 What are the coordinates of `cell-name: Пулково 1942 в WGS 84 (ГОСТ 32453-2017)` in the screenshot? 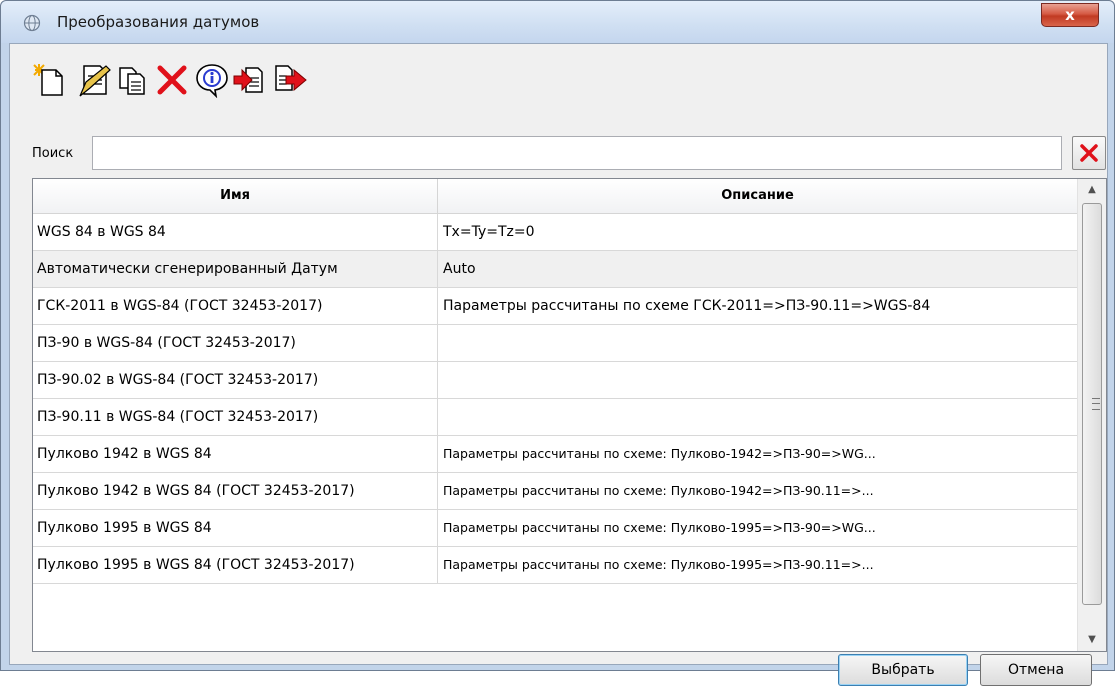 It's located at (235, 491).